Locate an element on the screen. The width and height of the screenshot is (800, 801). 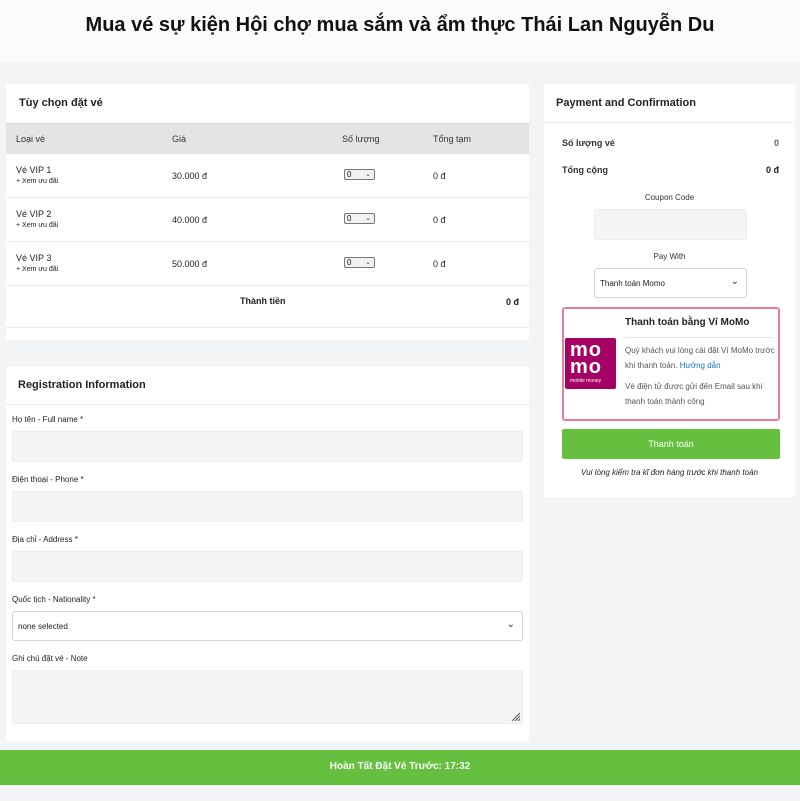
header-qty: Số lượng is located at coordinates (361, 139).